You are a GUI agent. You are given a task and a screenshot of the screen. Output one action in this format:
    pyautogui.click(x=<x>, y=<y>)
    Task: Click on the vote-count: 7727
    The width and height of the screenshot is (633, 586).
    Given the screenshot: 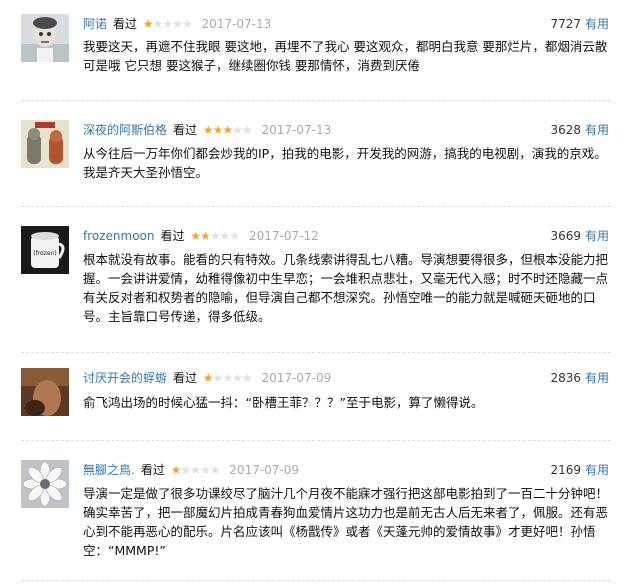 What is the action you would take?
    pyautogui.click(x=565, y=24)
    